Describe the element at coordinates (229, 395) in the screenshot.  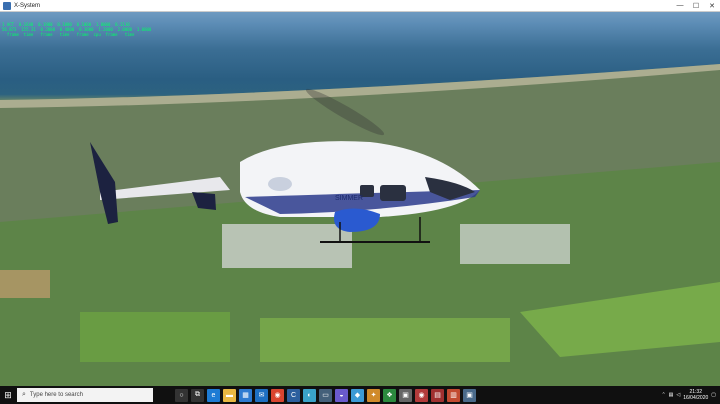
I see `file-explorer-icon: ▬` at that location.